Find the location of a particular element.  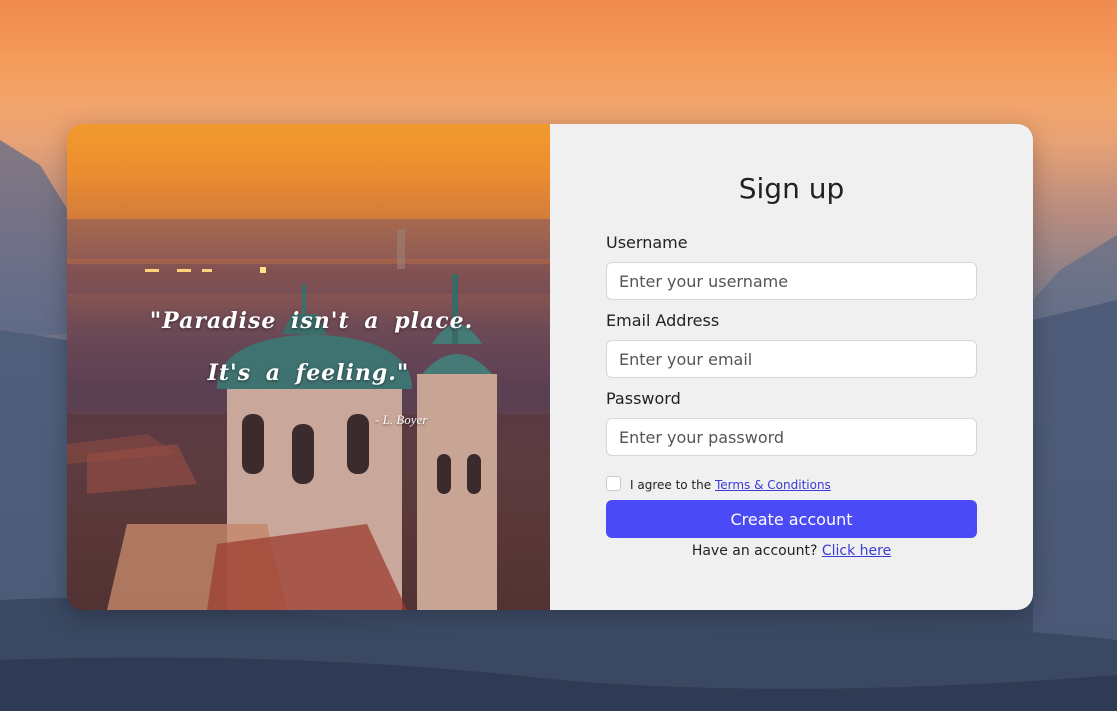

email-input is located at coordinates (791, 359).